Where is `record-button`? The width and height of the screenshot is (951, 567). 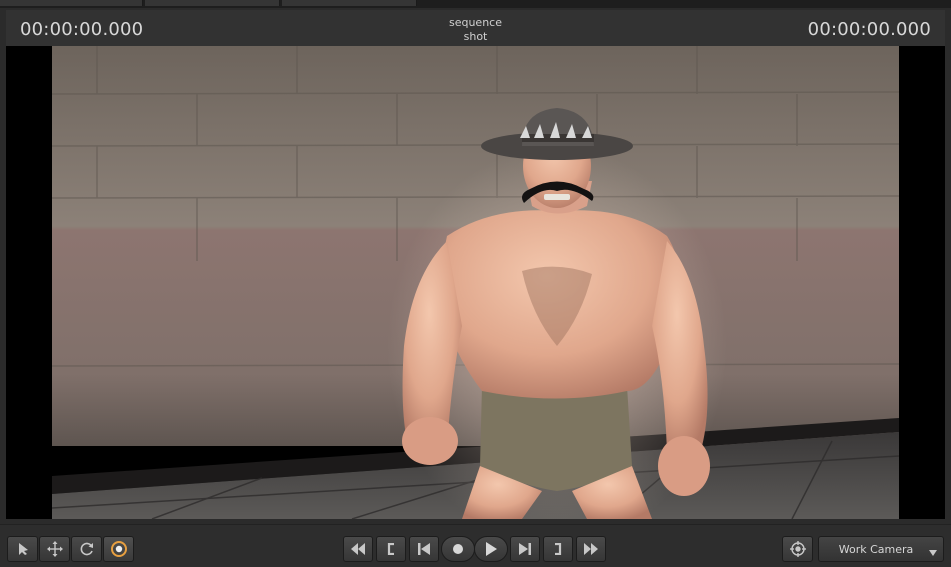 record-button is located at coordinates (458, 549).